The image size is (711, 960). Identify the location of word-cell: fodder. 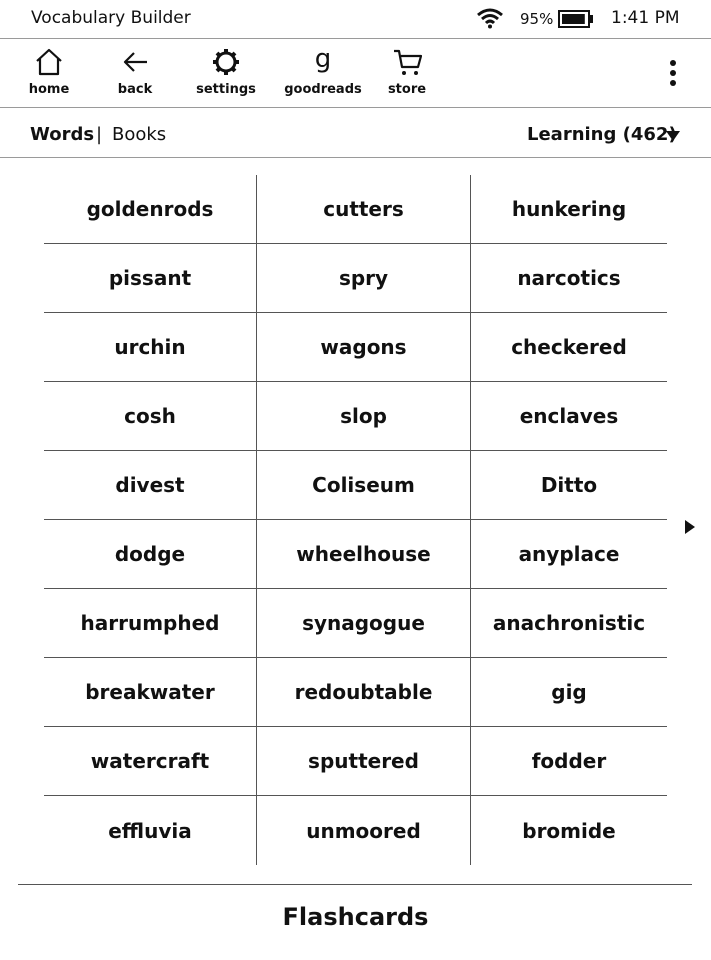
(569, 761).